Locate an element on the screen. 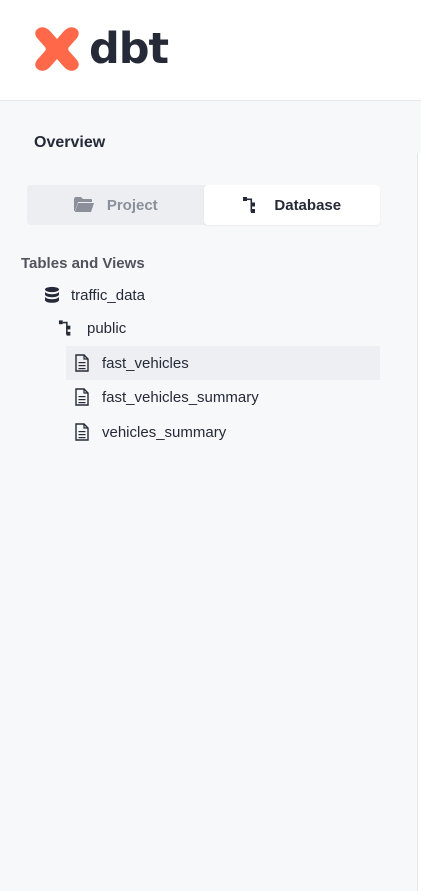 Image resolution: width=421 pixels, height=891 pixels. tree-item-table: fast_vehicles_summary is located at coordinates (162, 397).